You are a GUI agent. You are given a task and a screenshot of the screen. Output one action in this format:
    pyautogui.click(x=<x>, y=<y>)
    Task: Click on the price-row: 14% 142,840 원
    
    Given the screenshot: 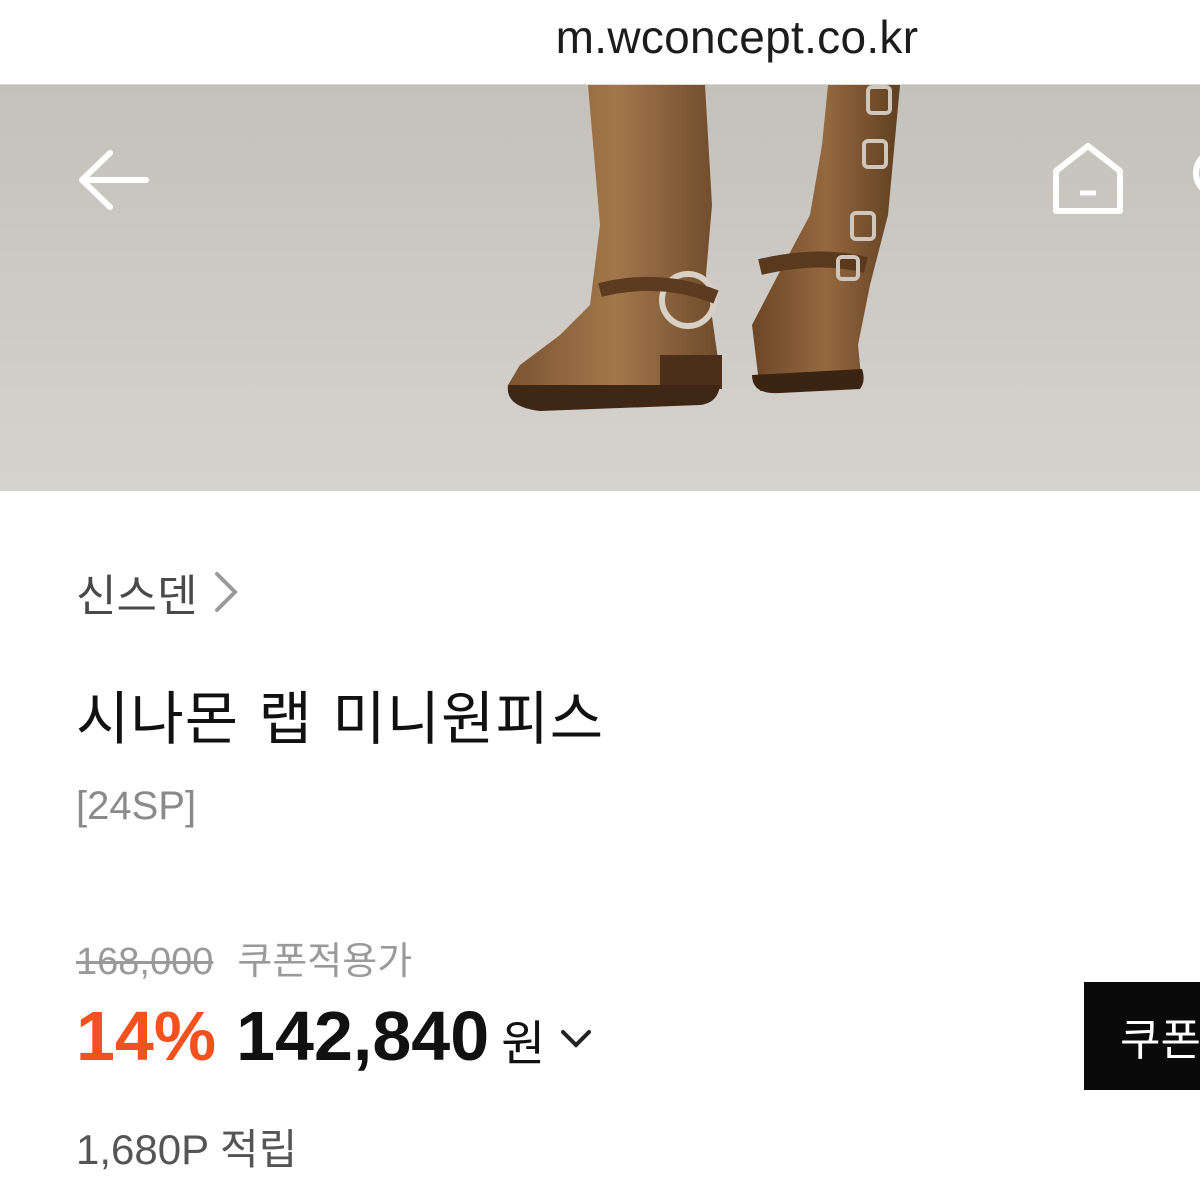 What is the action you would take?
    pyautogui.click(x=334, y=1036)
    